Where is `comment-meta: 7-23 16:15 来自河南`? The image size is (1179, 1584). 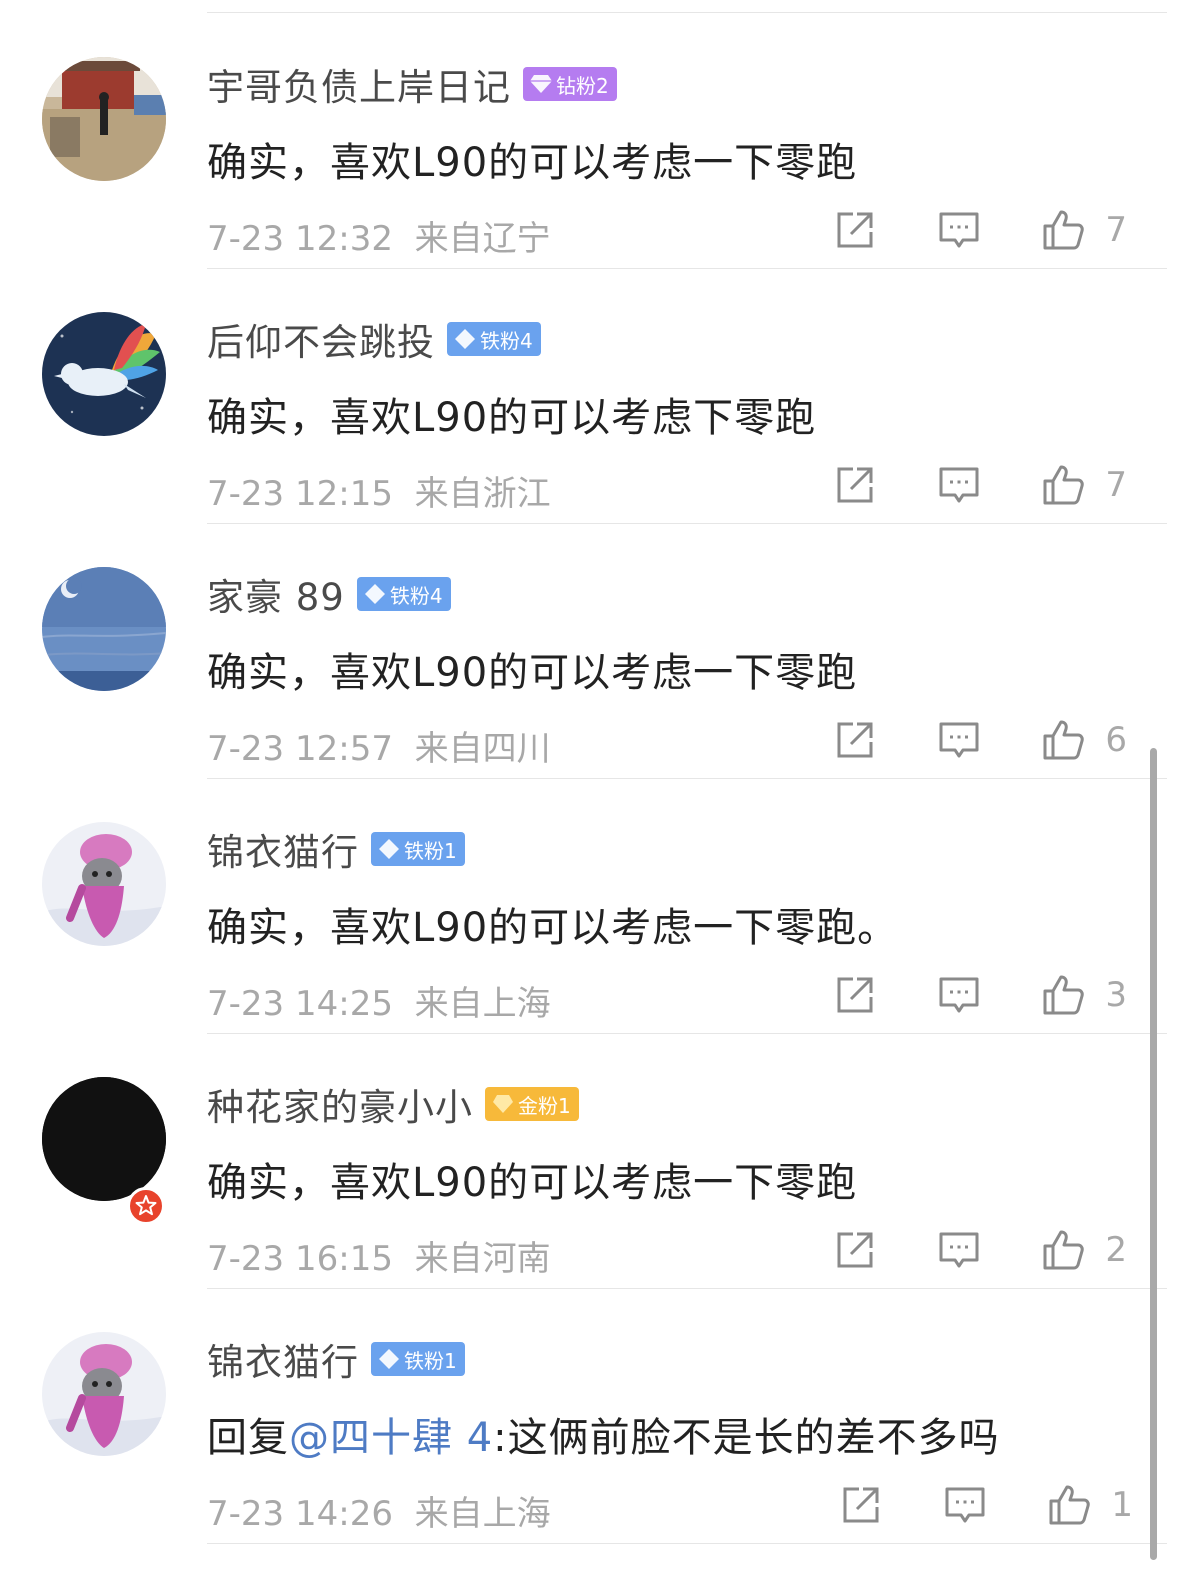
comment-meta: 7-23 16:15 来自河南 is located at coordinates (379, 1255).